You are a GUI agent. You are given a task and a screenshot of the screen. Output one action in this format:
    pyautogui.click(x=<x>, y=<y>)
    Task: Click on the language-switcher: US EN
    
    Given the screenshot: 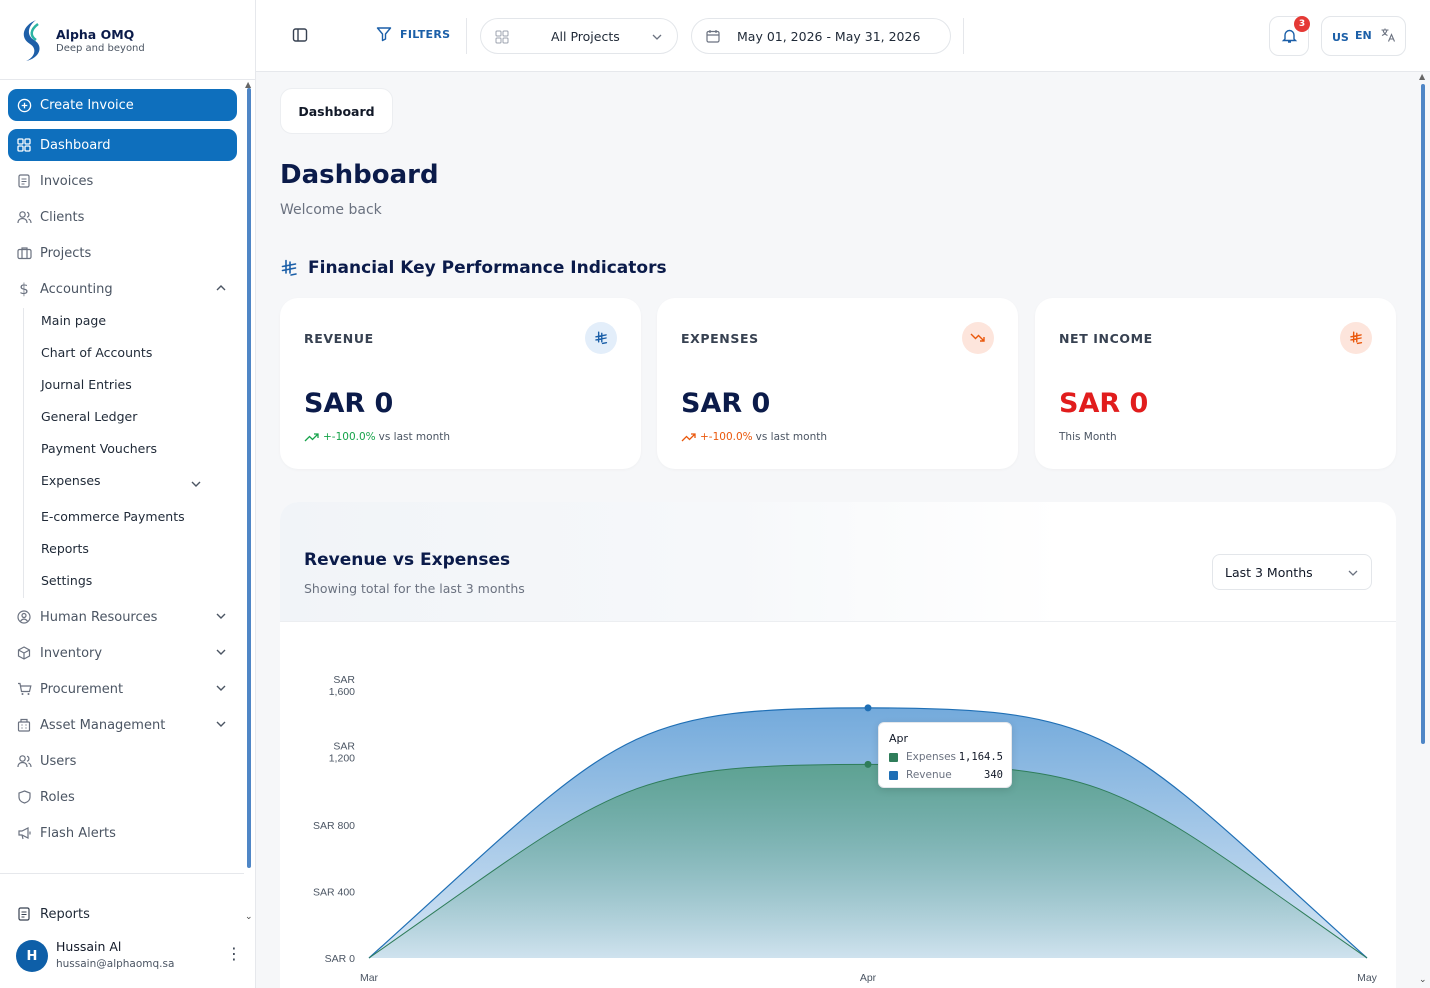 What is the action you would take?
    pyautogui.click(x=1363, y=36)
    